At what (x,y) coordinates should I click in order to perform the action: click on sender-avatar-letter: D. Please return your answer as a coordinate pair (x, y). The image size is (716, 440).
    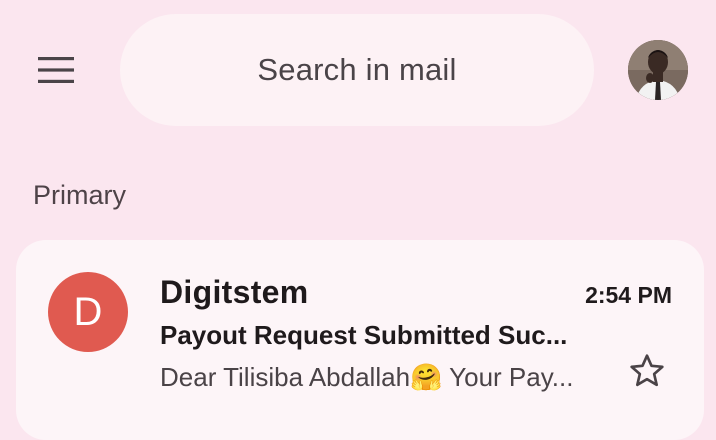
    Looking at the image, I should click on (88, 311).